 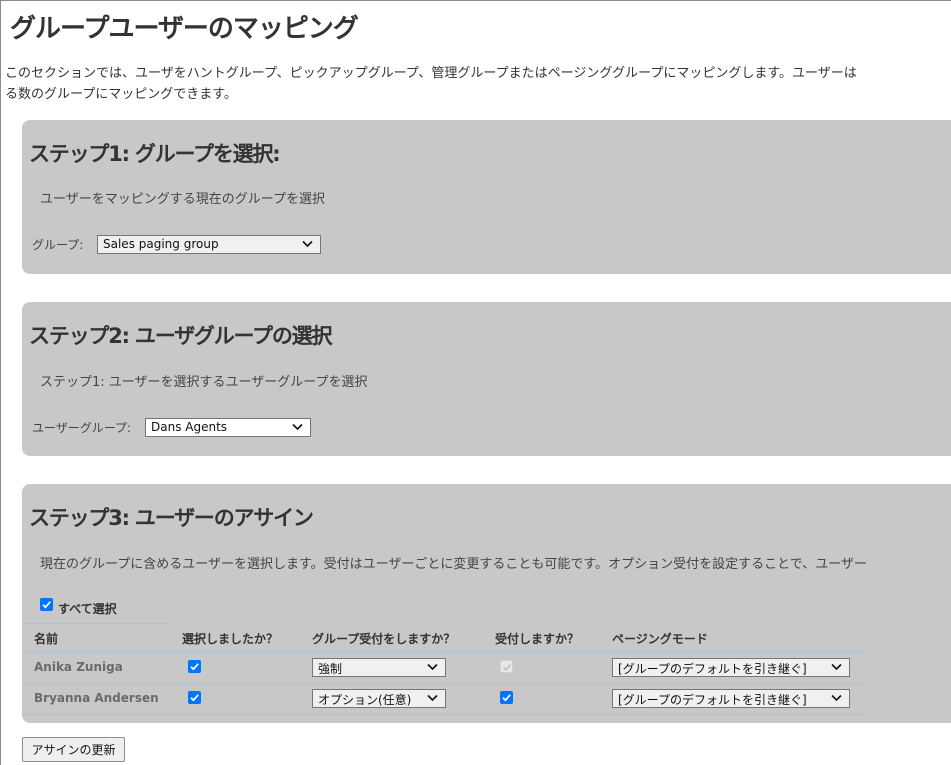 I want to click on usergroup-select-value: Dans Agents, so click(x=189, y=427).